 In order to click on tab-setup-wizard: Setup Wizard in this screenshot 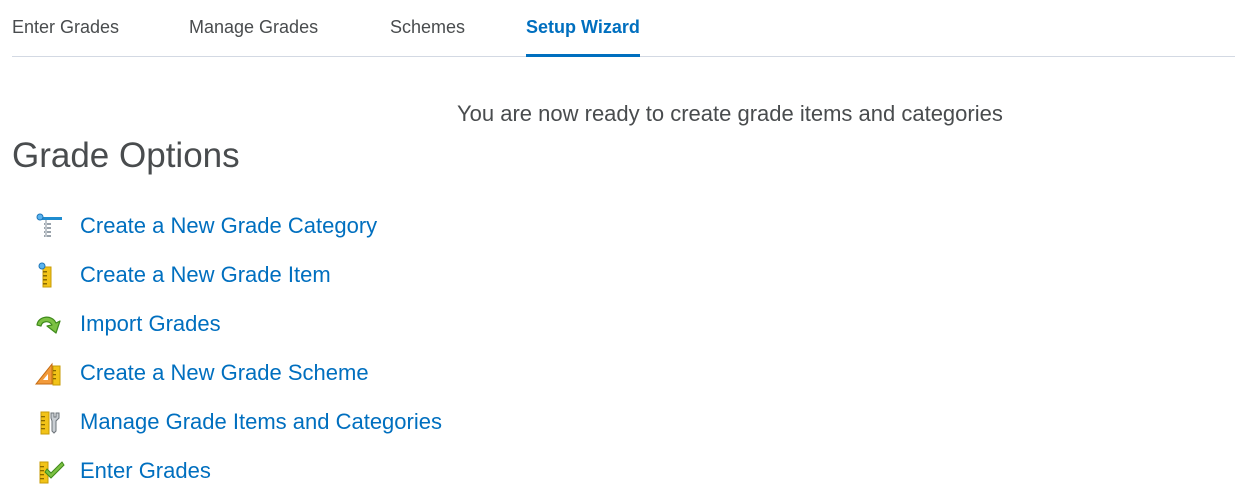, I will do `click(583, 28)`.